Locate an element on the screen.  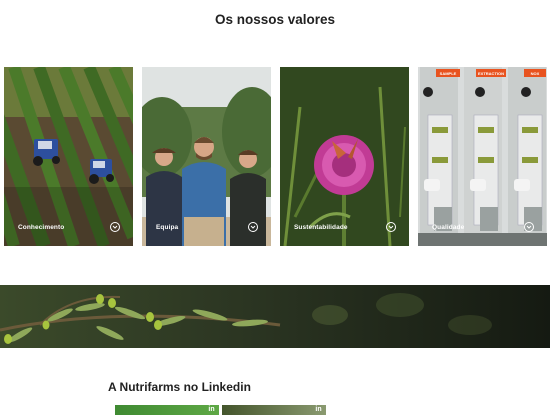
value-card-label: Conhecimento is located at coordinates (41, 227).